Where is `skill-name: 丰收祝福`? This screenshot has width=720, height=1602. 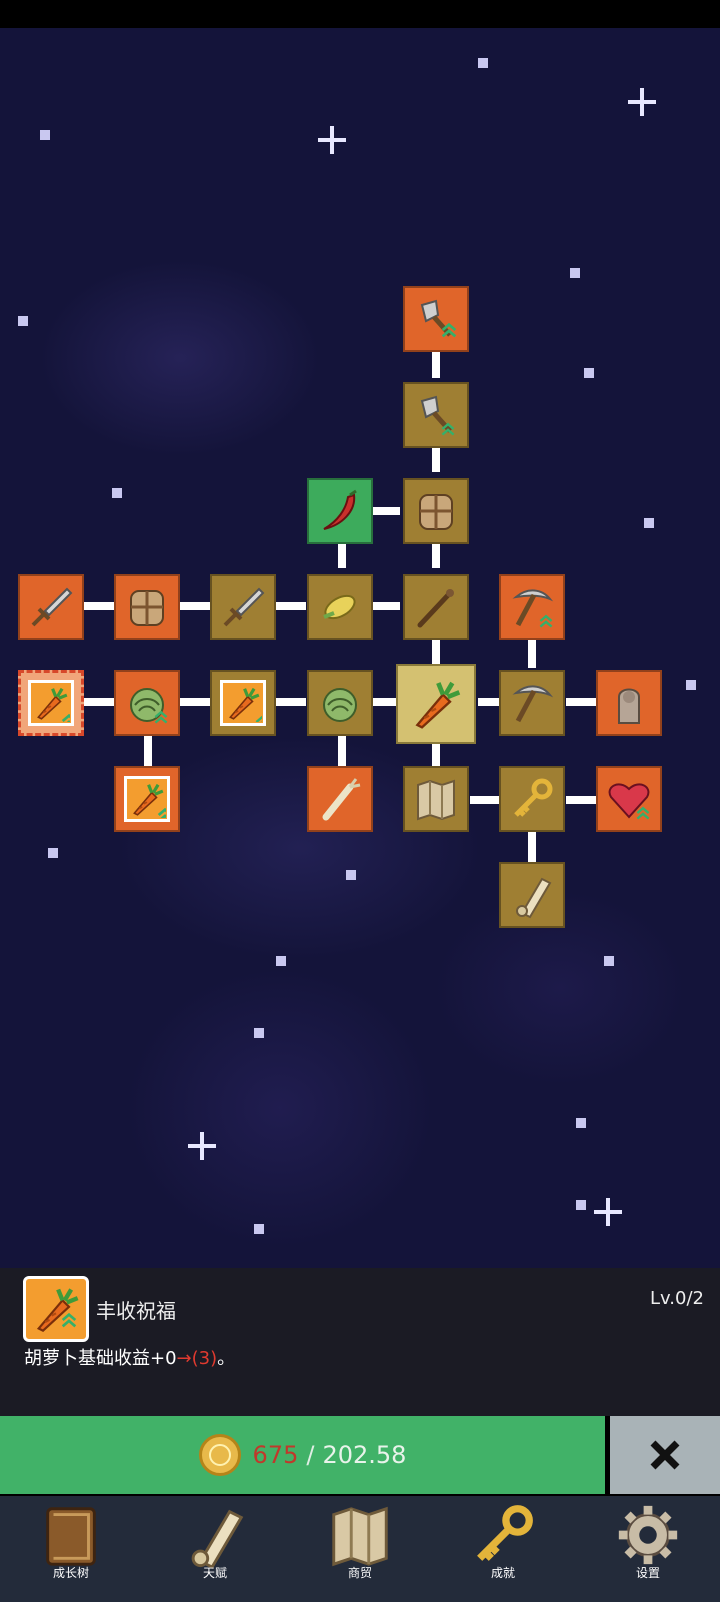
skill-name: 丰收祝福 is located at coordinates (136, 1311).